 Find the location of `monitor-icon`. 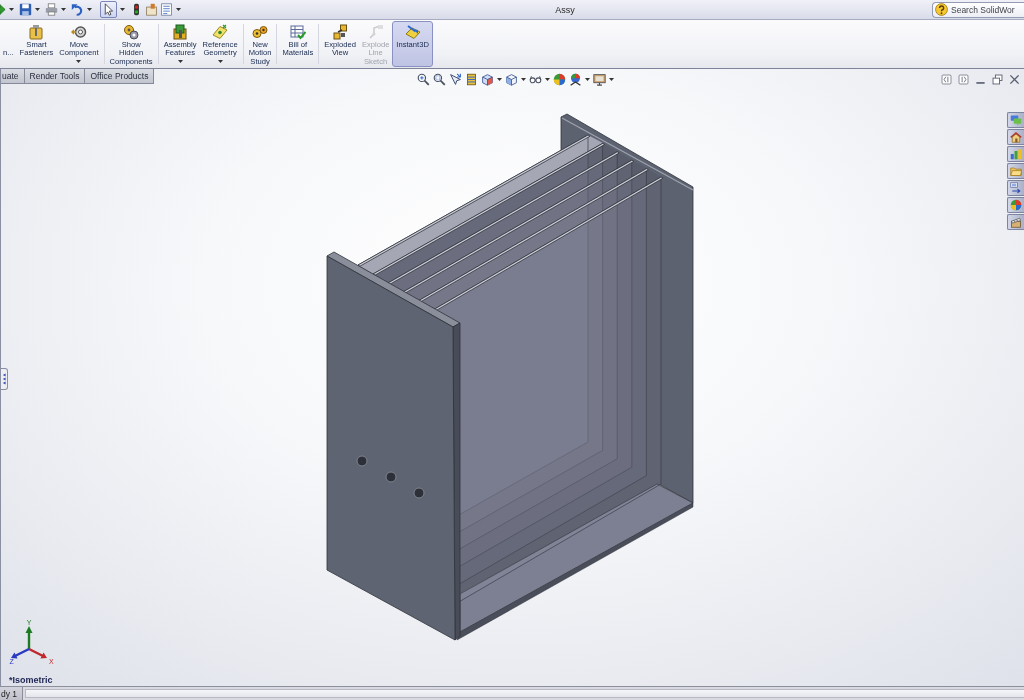

monitor-icon is located at coordinates (599, 79).